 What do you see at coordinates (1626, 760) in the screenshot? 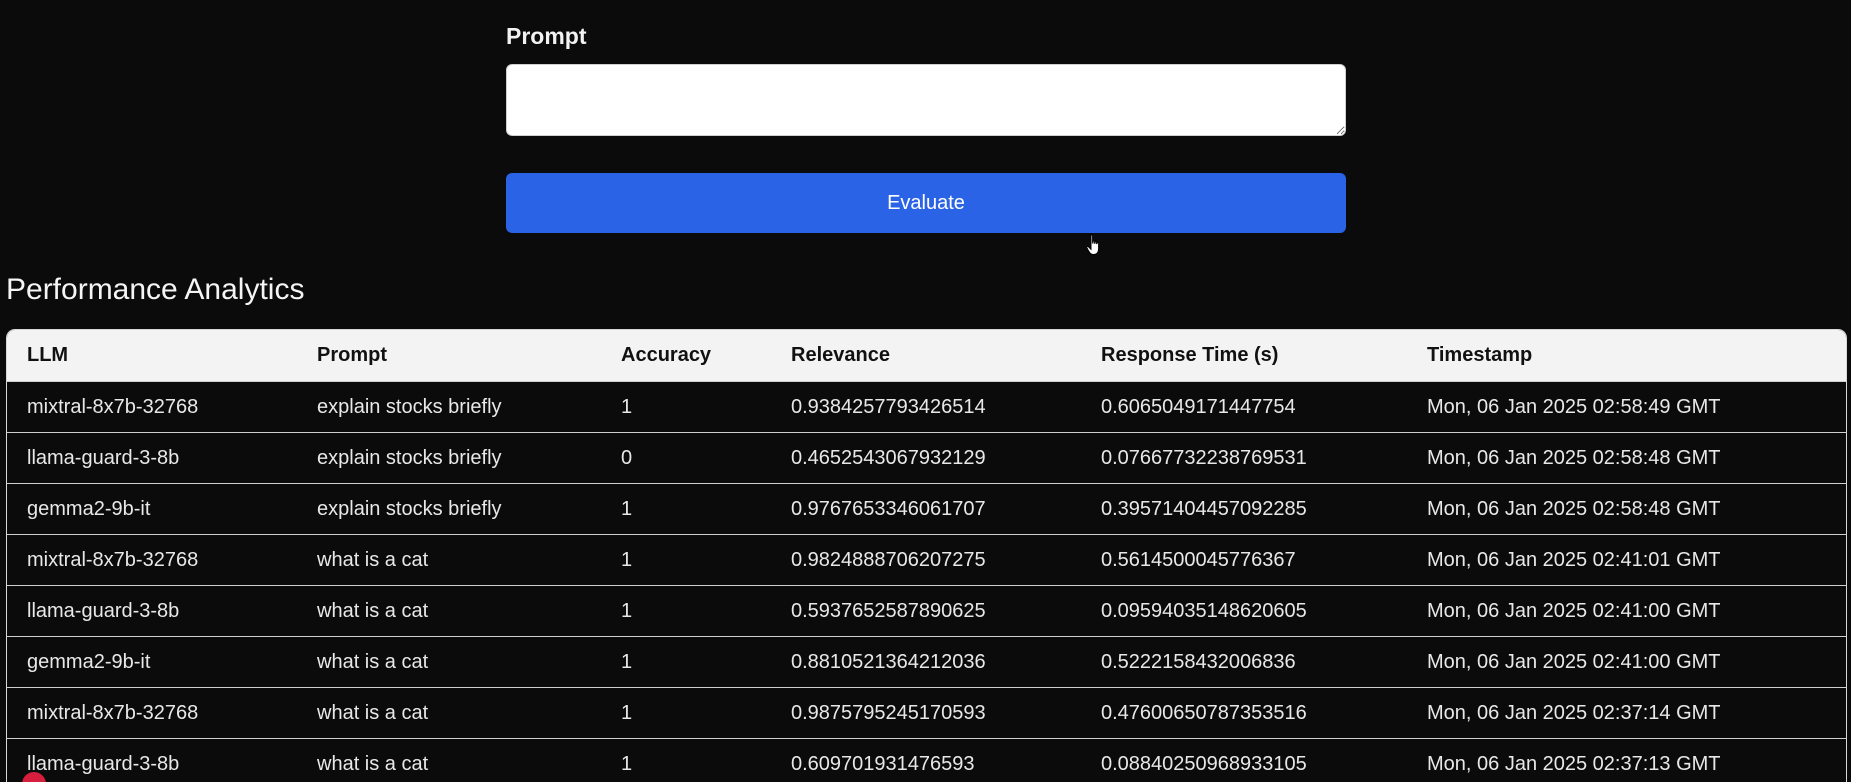
I see `cell-timestamp: Mon, 06 Jan 2025 02:37:13 GMT` at bounding box center [1626, 760].